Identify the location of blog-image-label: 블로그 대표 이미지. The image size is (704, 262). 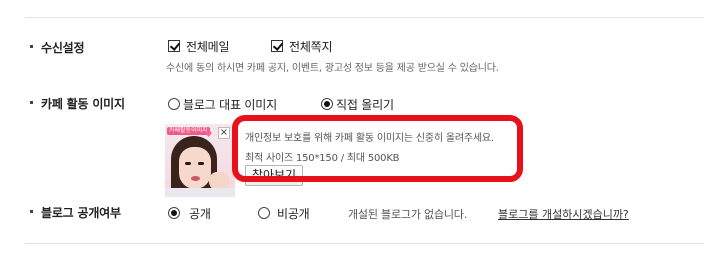
(230, 104).